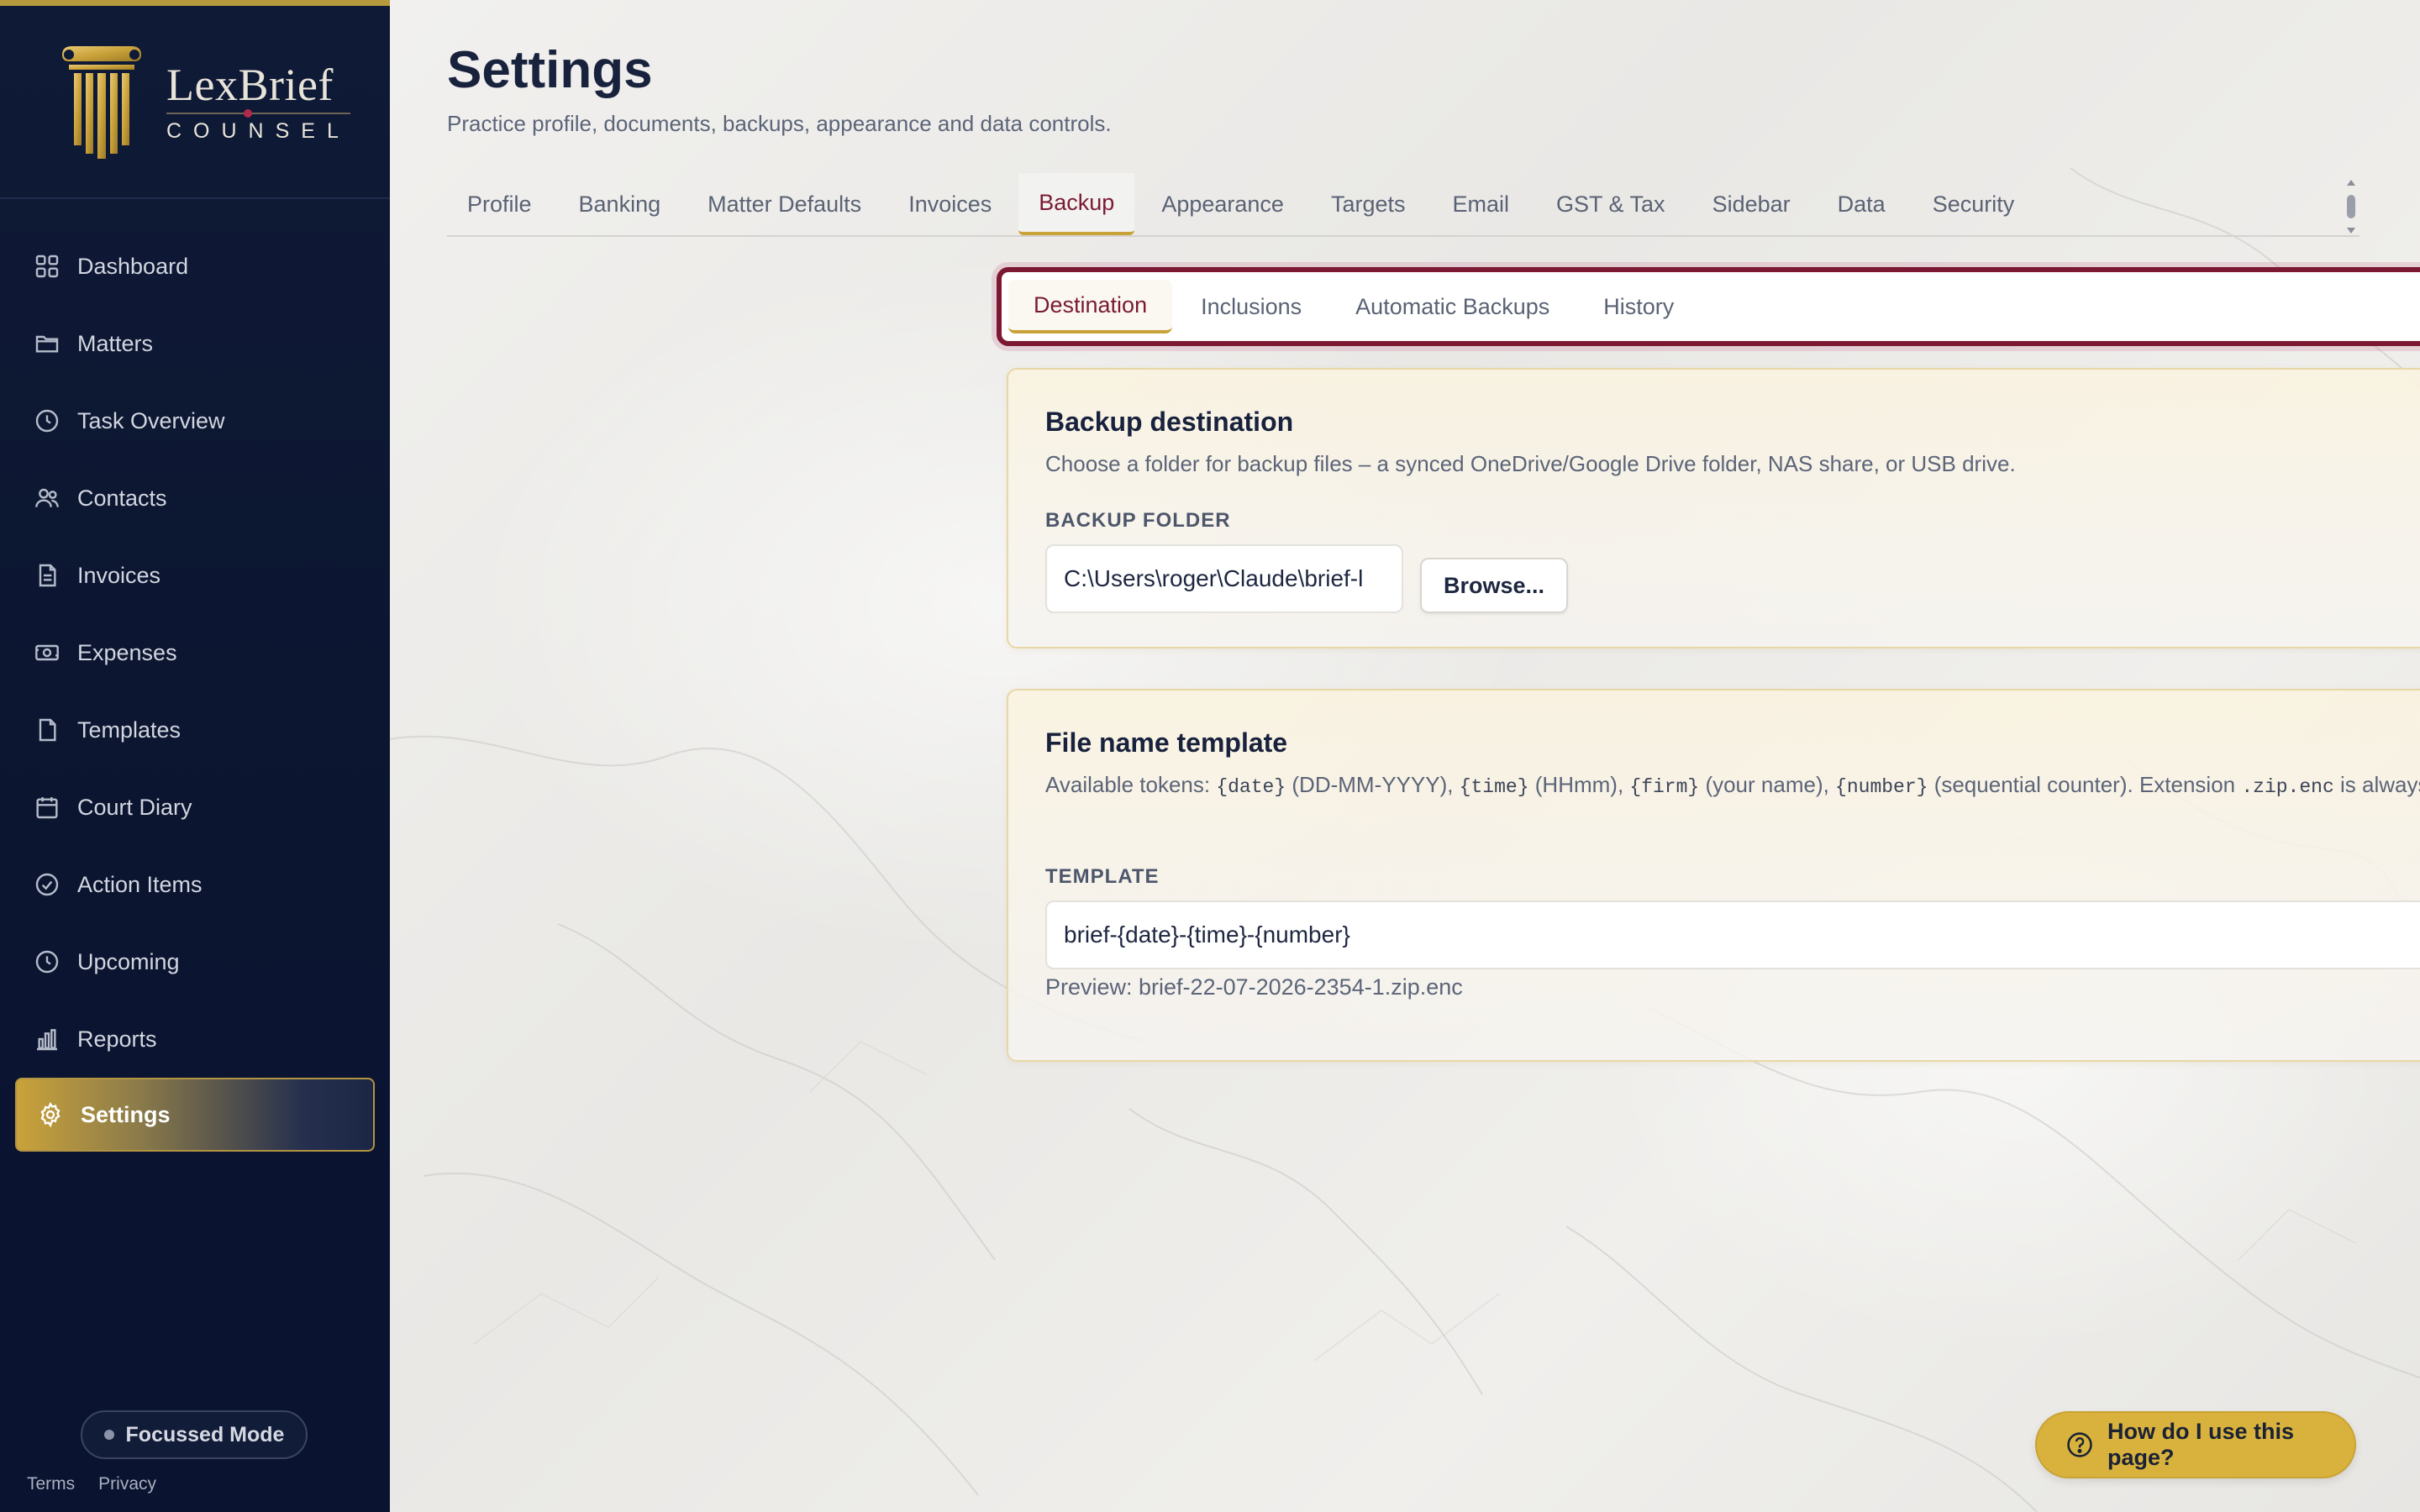 The width and height of the screenshot is (2420, 1512). What do you see at coordinates (195, 730) in the screenshot?
I see `sidebar-item-templates: Templates` at bounding box center [195, 730].